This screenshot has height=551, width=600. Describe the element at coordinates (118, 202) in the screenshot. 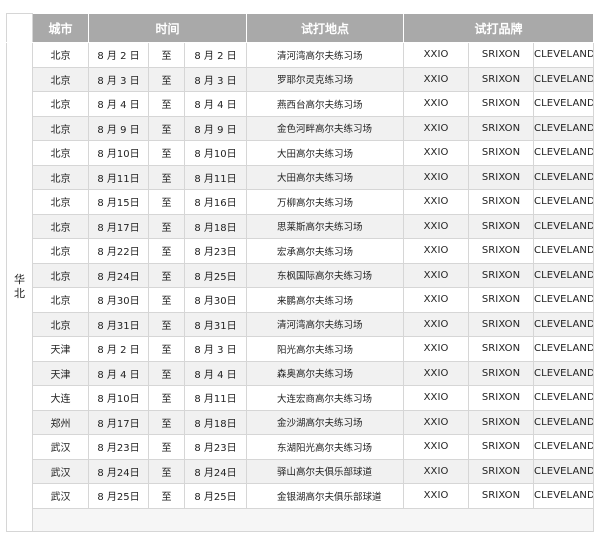

I see `start-date-cell: 8 月15日` at that location.